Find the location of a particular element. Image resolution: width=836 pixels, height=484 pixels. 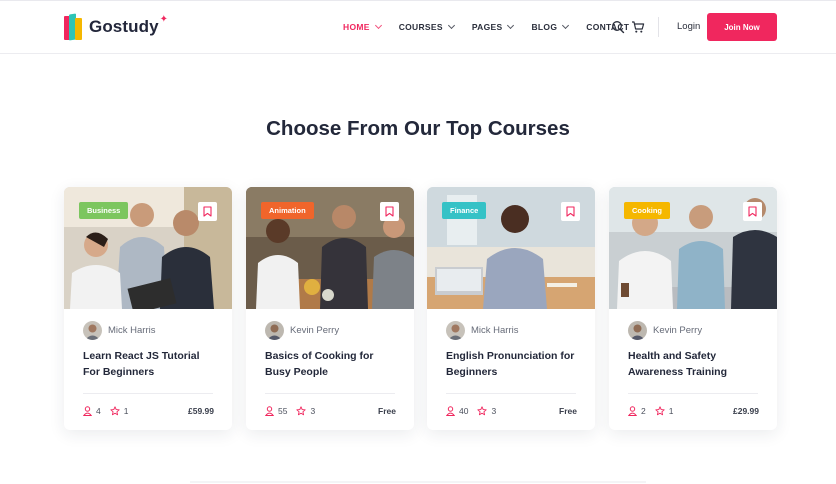

course-meta: 2 1 is located at coordinates (655, 411).